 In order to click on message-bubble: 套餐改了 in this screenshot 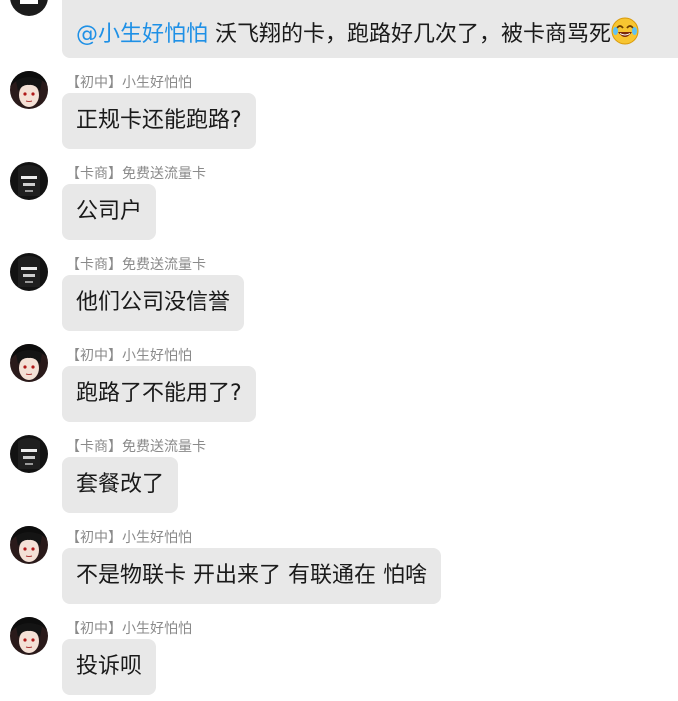, I will do `click(120, 485)`.